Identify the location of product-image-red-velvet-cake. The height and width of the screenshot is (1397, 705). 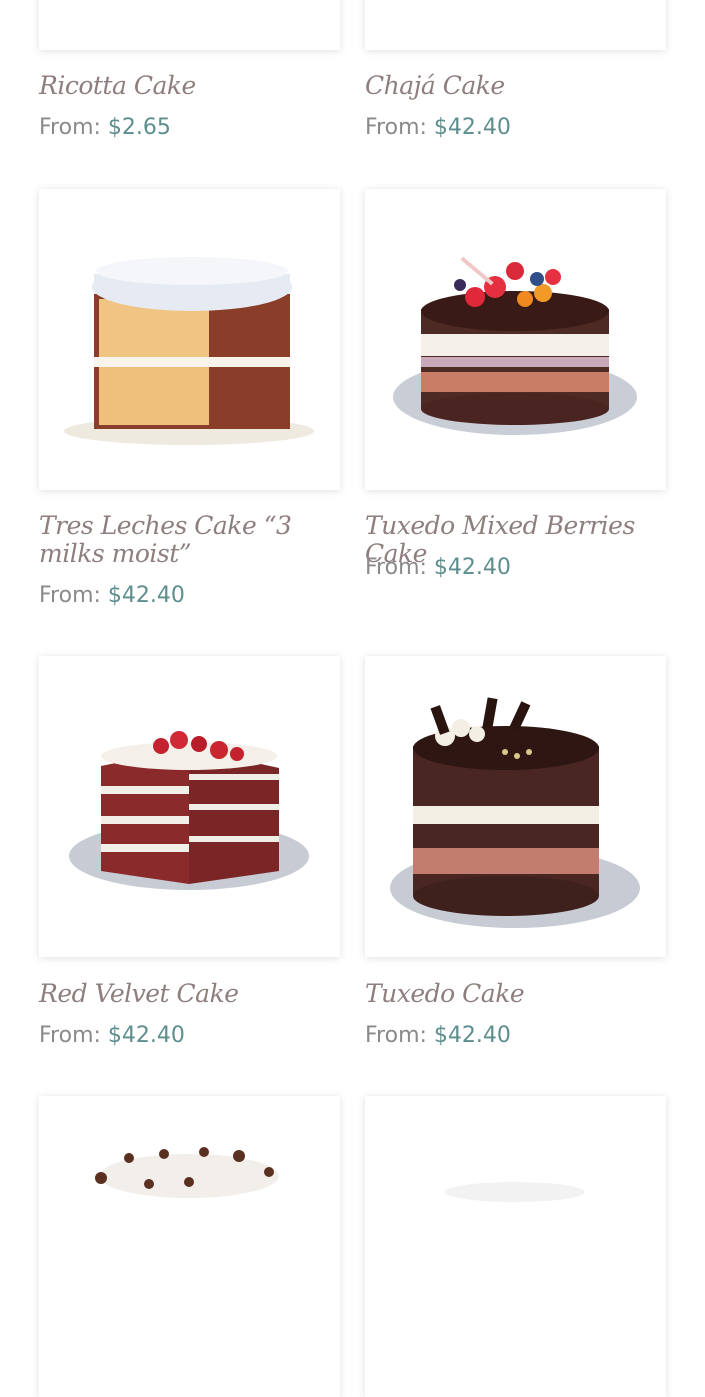
(189, 806).